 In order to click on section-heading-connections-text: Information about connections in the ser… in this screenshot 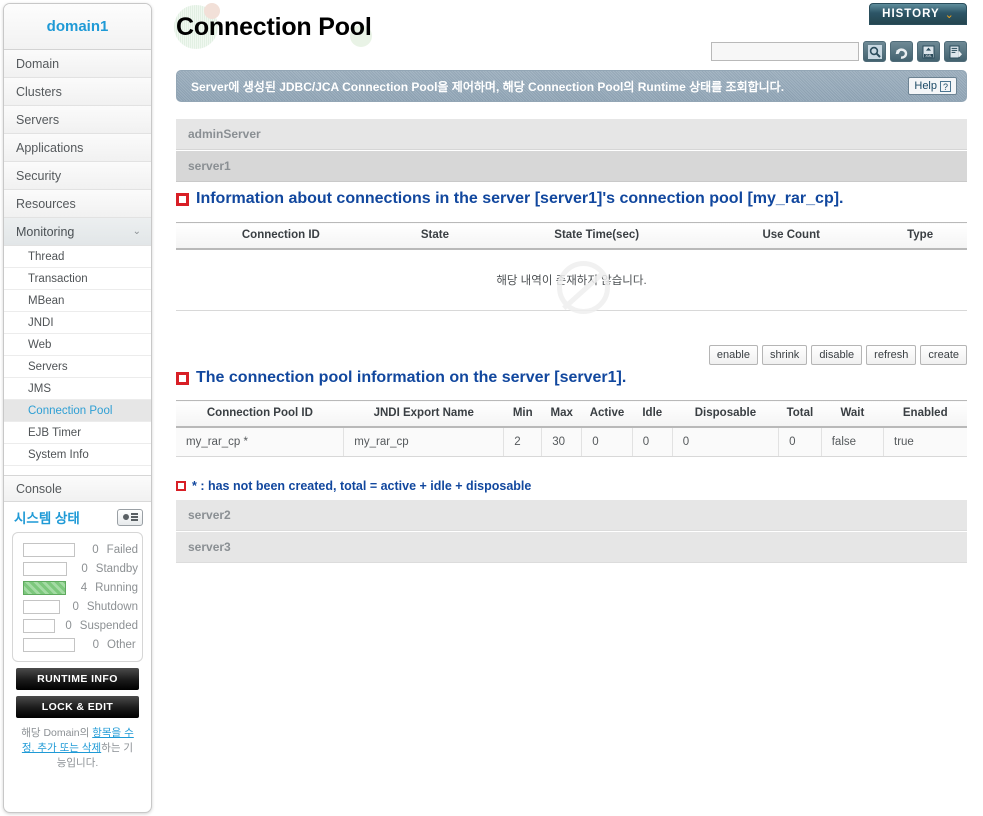, I will do `click(520, 198)`.